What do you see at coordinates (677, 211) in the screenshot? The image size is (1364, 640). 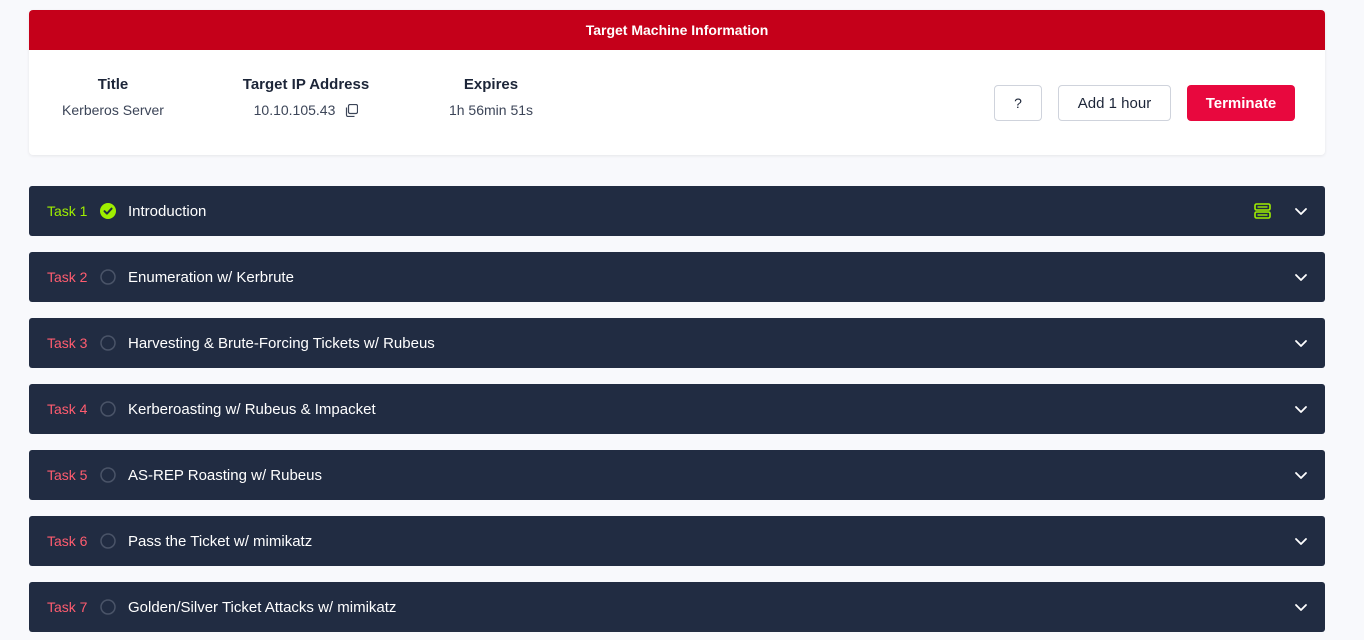 I see `task-row-1: Task 1 Introduction` at bounding box center [677, 211].